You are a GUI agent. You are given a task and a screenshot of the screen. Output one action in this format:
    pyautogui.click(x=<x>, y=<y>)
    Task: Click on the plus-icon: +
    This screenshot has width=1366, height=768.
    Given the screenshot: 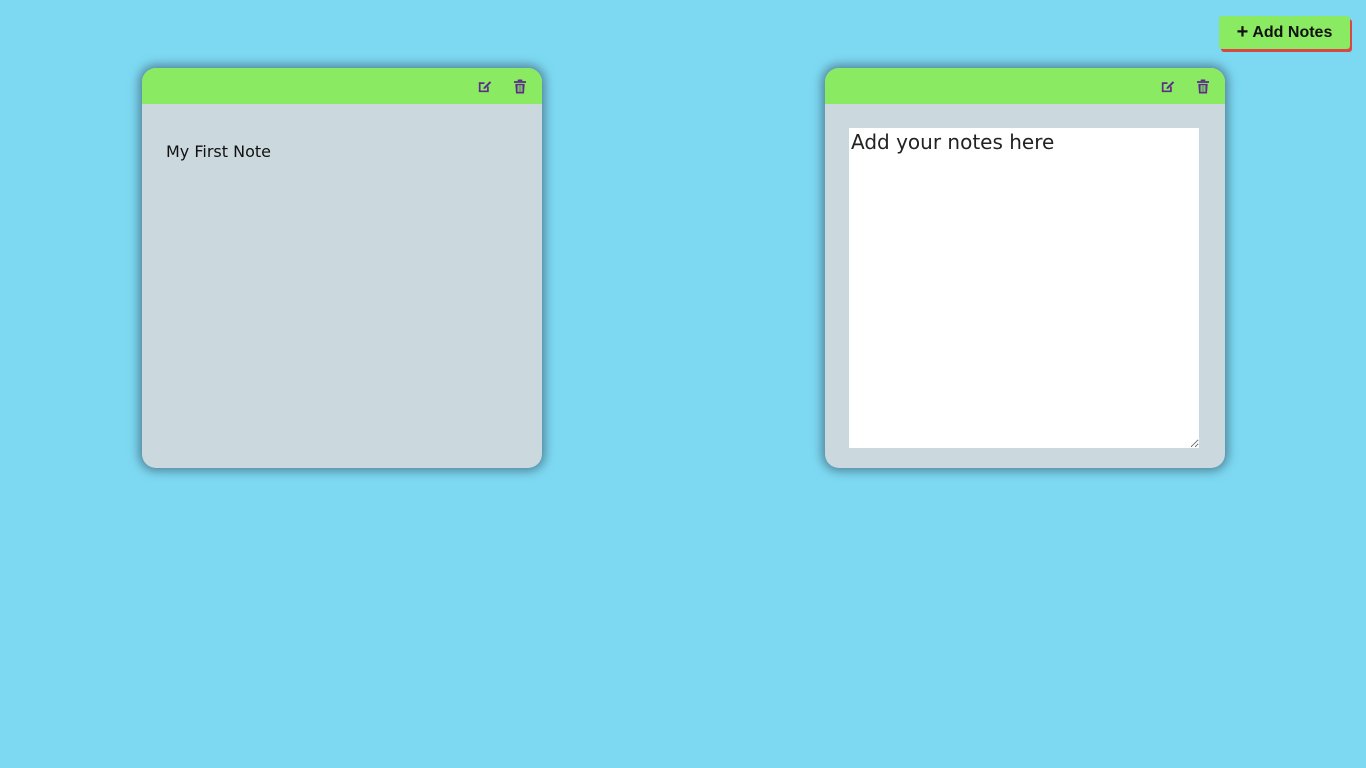 What is the action you would take?
    pyautogui.click(x=1242, y=31)
    